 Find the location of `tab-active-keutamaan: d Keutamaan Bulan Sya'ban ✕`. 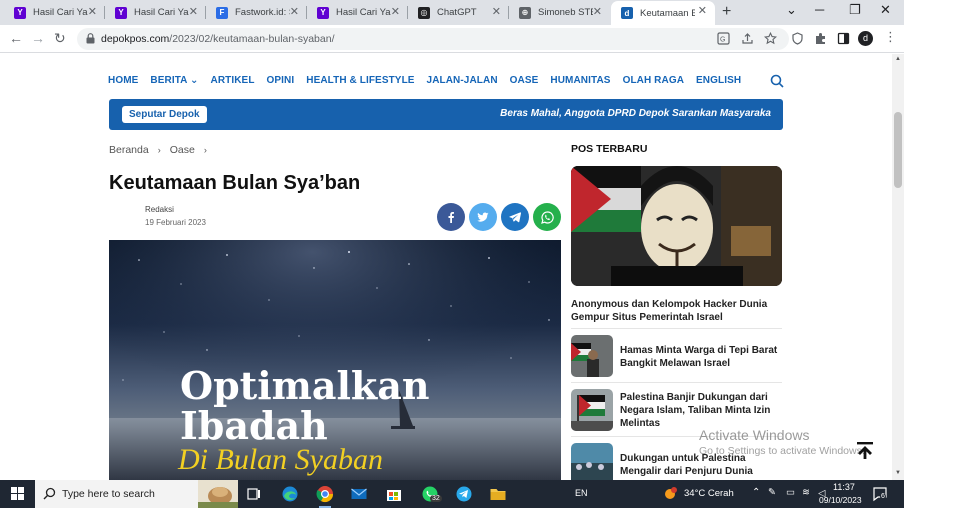

tab-active-keutamaan: d Keutamaan Bulan Sya'ban ✕ is located at coordinates (663, 13).